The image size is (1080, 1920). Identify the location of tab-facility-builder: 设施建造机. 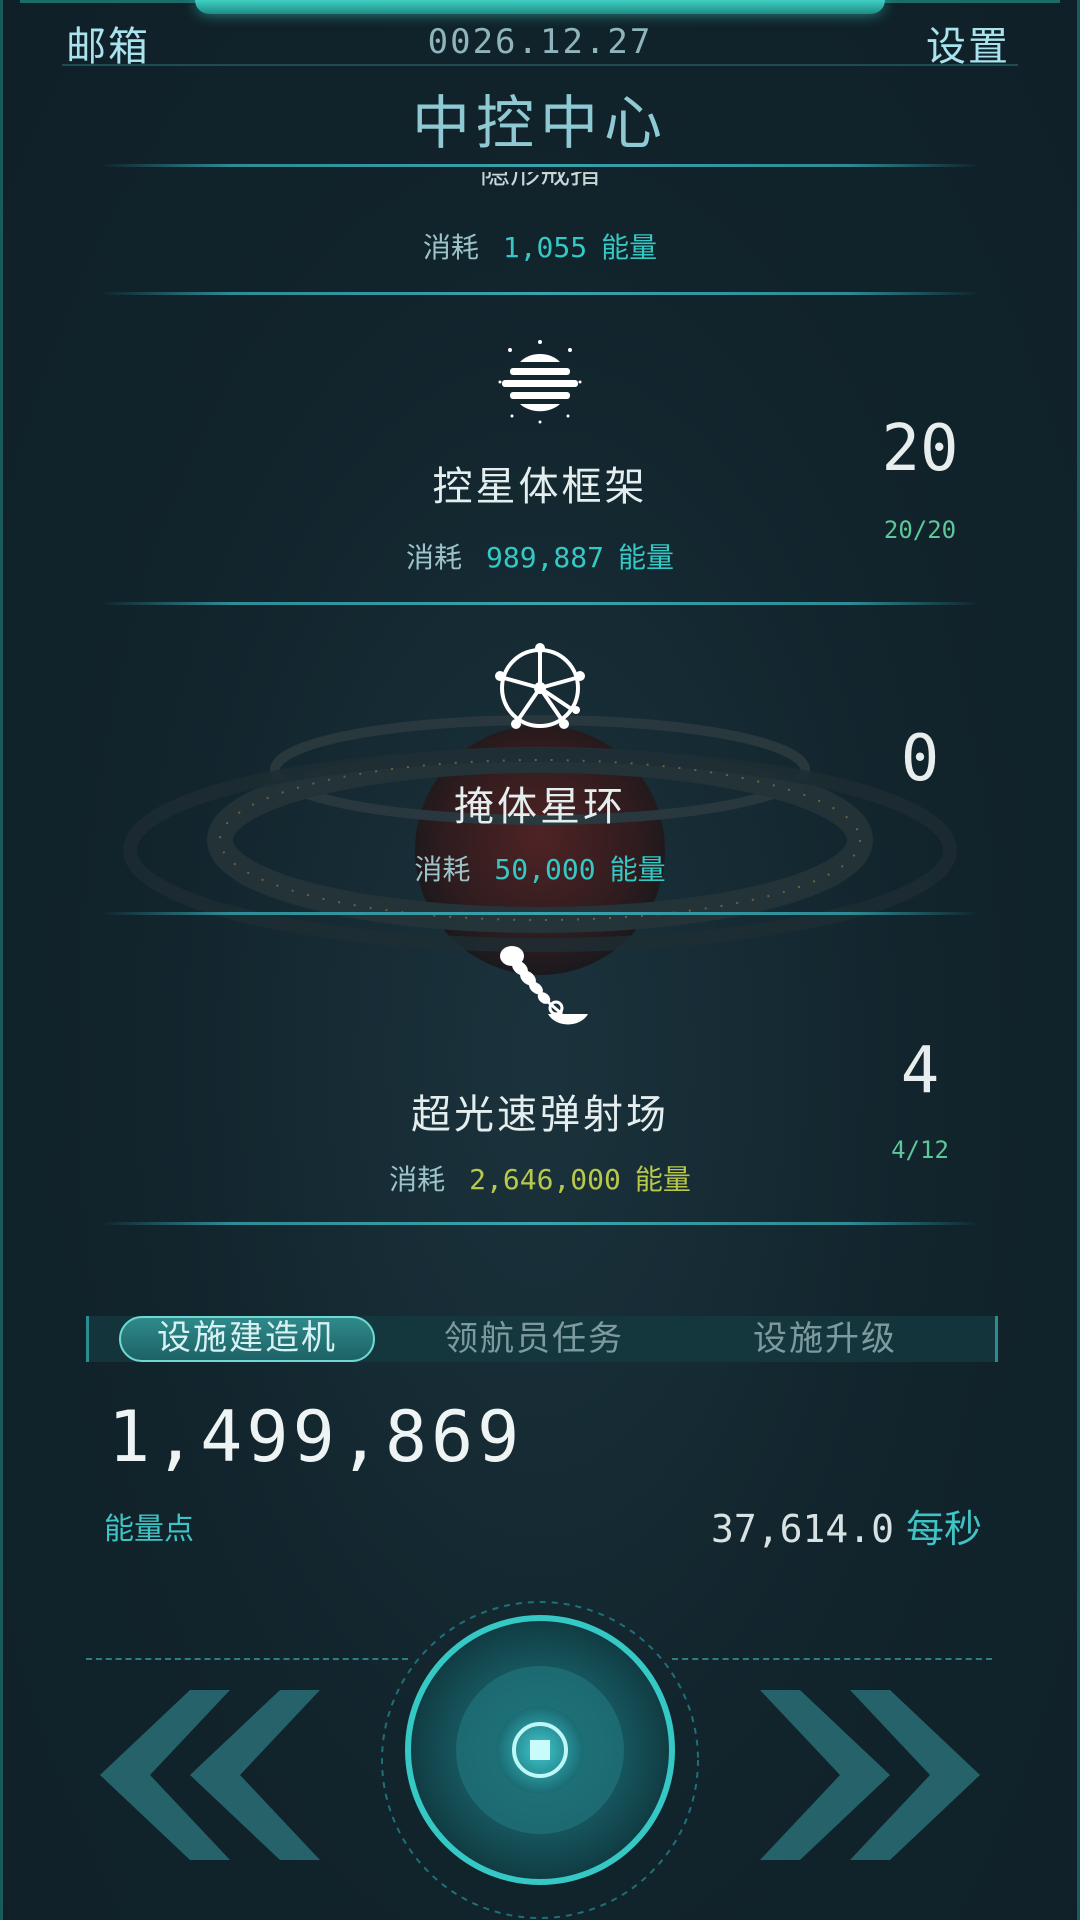
(247, 1339).